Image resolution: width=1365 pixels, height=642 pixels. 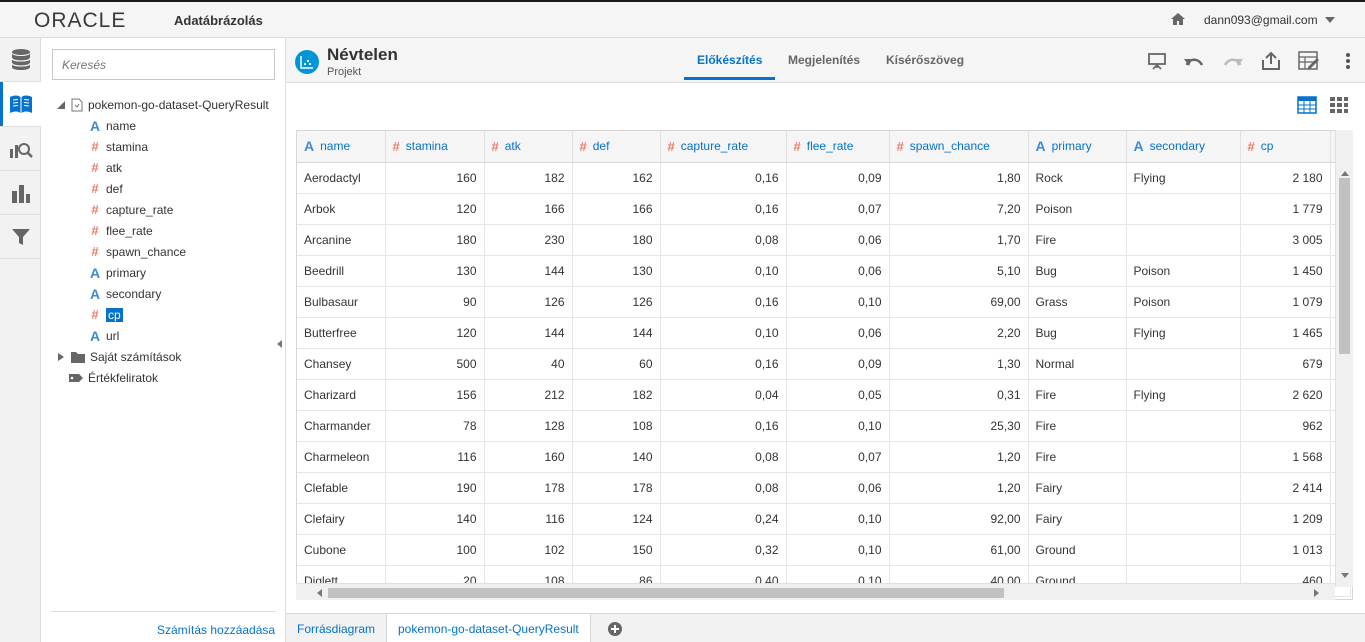 What do you see at coordinates (616, 147) in the screenshot?
I see `column-header-def: # def` at bounding box center [616, 147].